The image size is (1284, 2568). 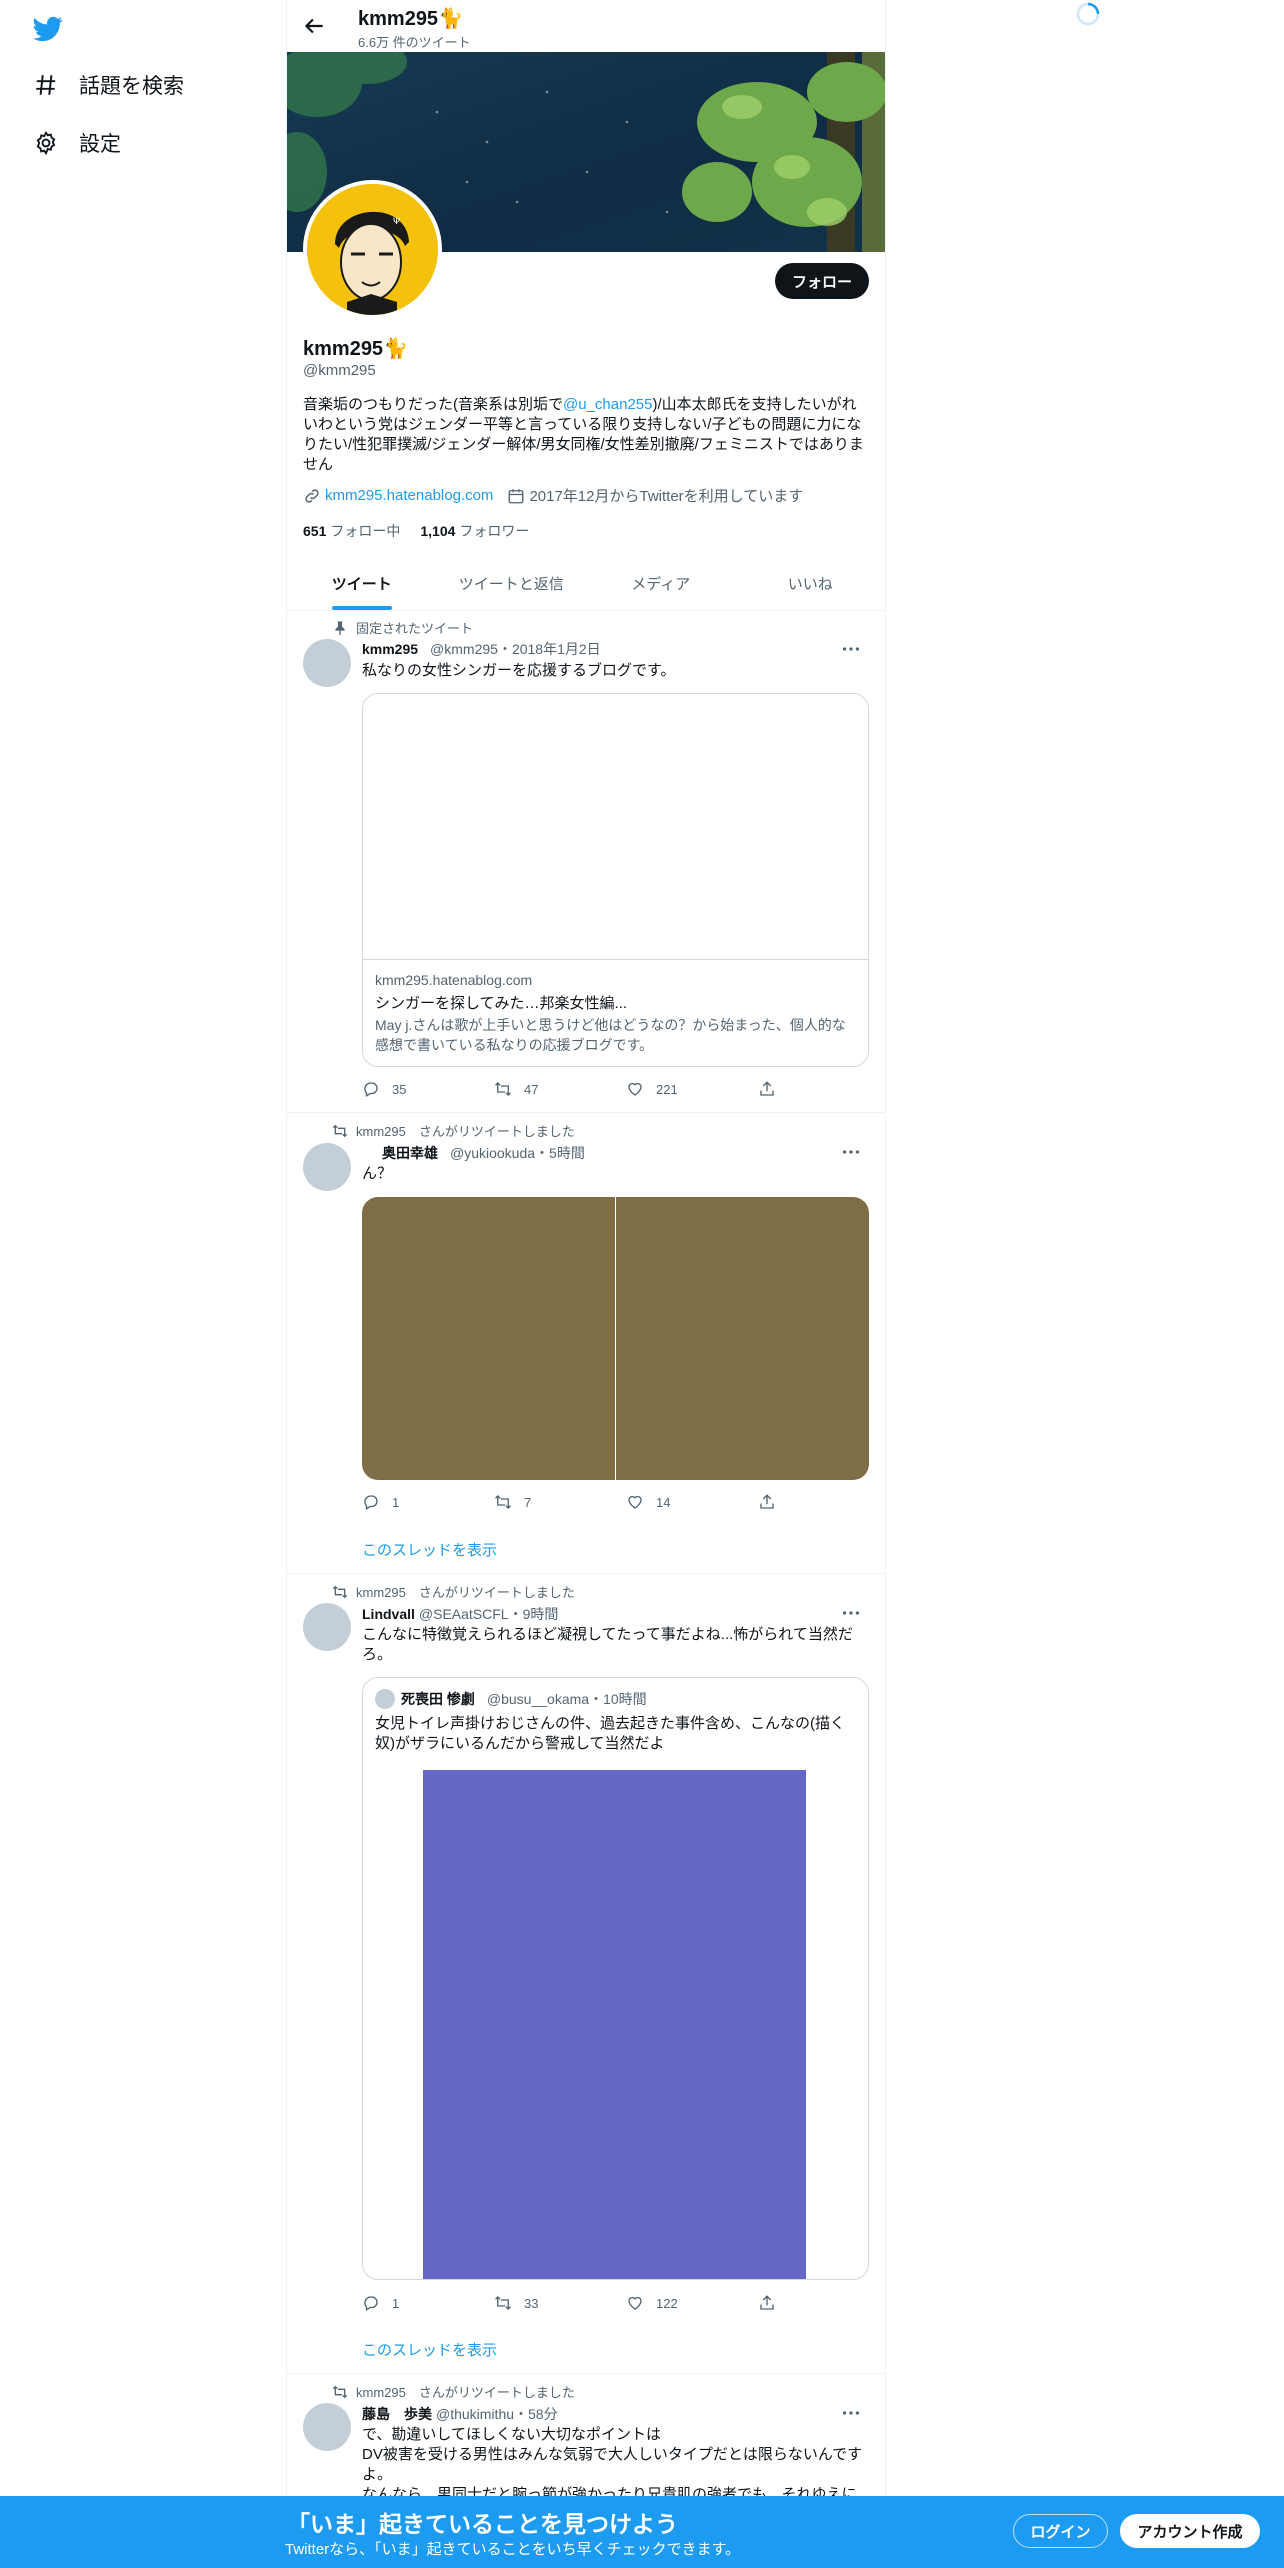 What do you see at coordinates (385, 1699) in the screenshot?
I see `quote-avatar` at bounding box center [385, 1699].